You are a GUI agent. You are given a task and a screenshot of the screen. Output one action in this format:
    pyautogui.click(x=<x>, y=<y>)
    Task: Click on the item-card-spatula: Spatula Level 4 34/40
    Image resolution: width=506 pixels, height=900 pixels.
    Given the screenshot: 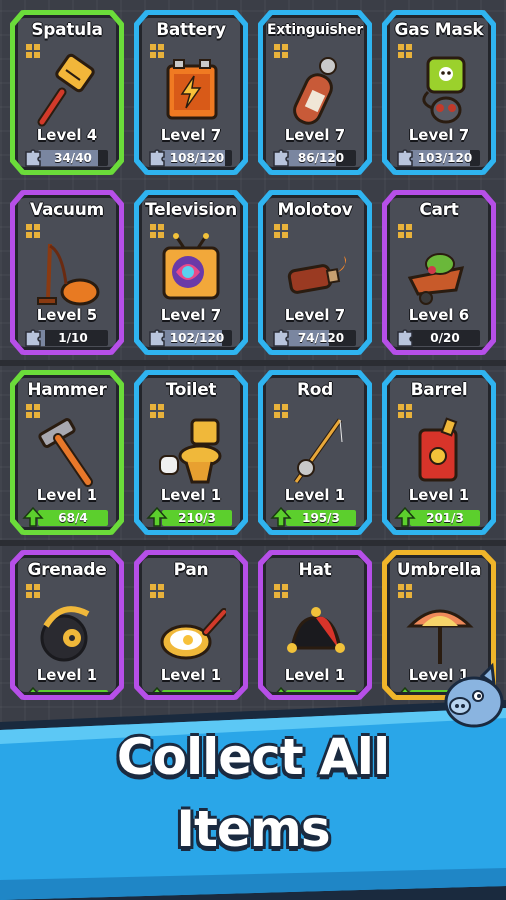 What is the action you would take?
    pyautogui.click(x=67, y=92)
    